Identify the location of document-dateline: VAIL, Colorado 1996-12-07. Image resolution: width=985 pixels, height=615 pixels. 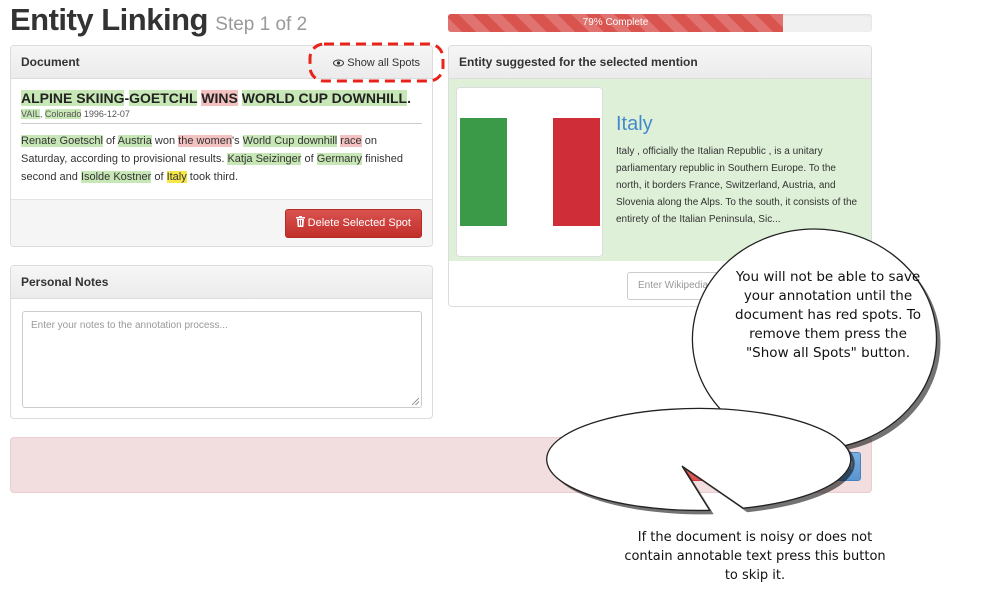
(221, 116).